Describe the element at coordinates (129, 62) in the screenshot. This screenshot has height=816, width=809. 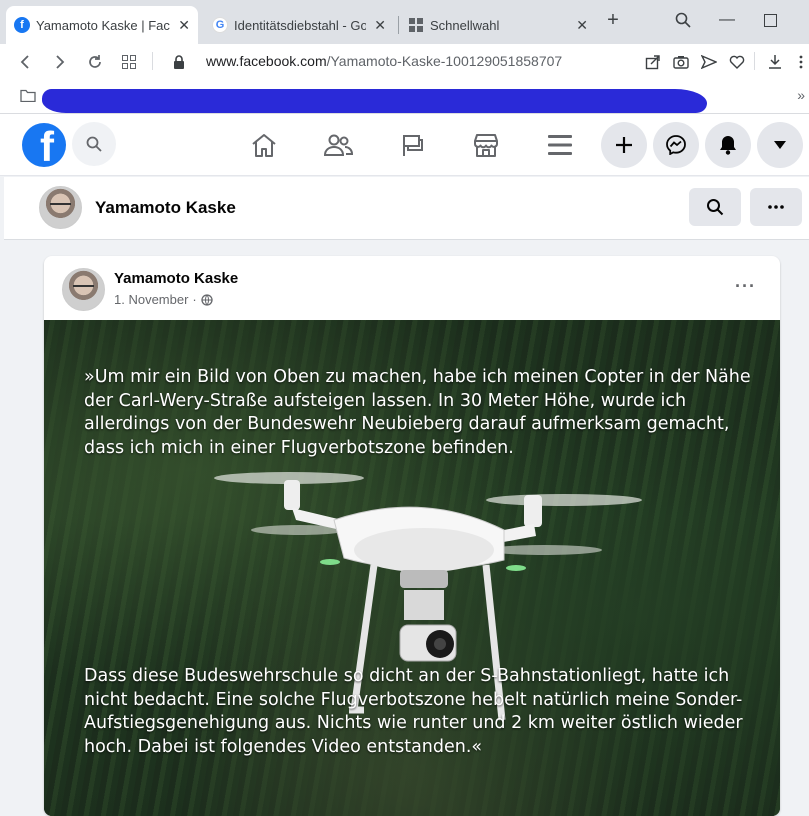
I see `tab-grid-icon` at that location.